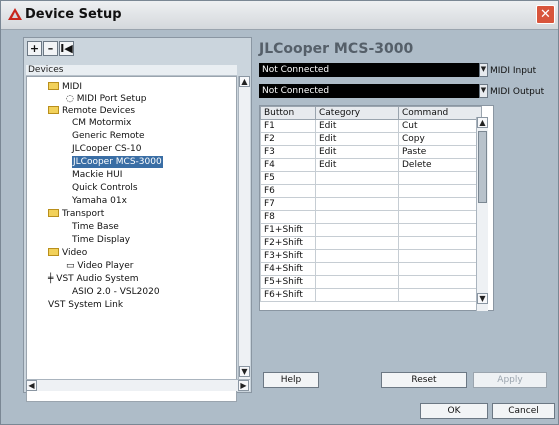 The image size is (559, 425). What do you see at coordinates (523, 411) in the screenshot?
I see `cancel-button: Cancel` at bounding box center [523, 411].